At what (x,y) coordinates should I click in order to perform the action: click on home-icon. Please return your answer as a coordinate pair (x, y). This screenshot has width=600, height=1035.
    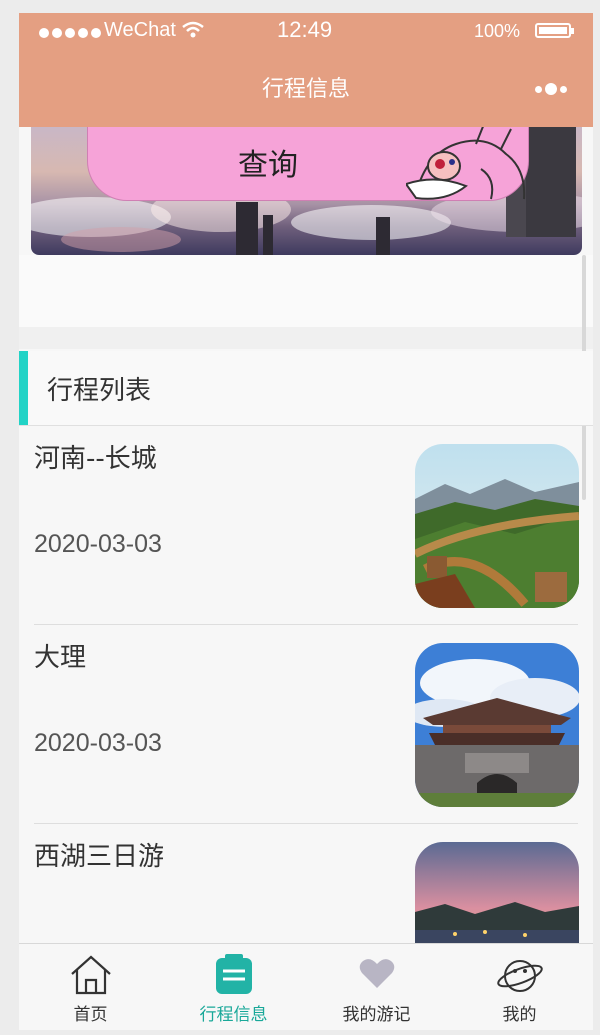
    Looking at the image, I should click on (91, 977).